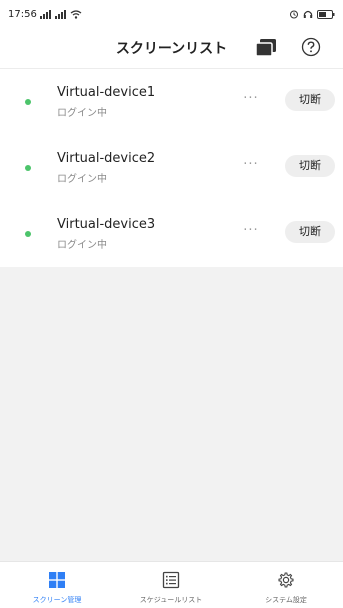 This screenshot has height=608, width=343. I want to click on signal-icon, so click(45, 14).